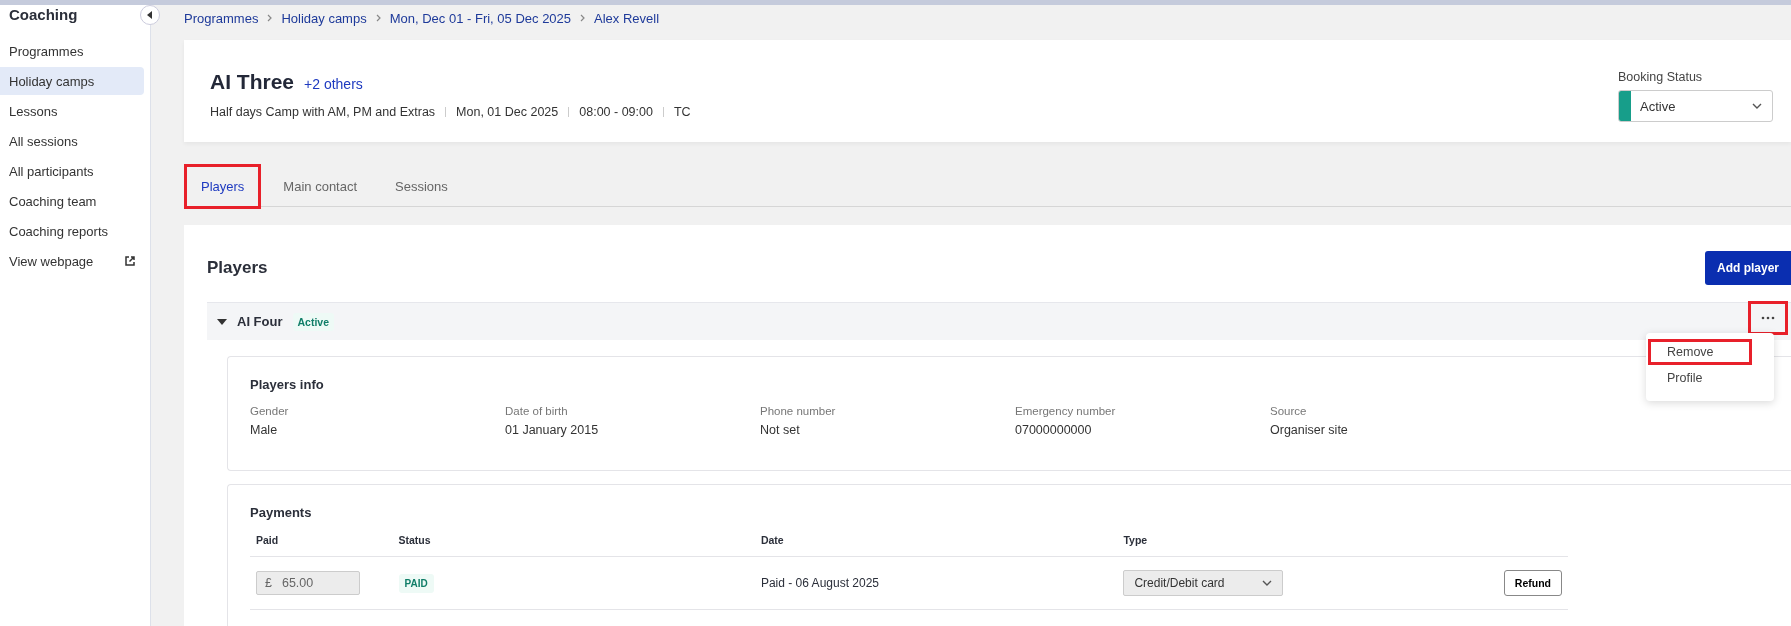 The image size is (1791, 626). Describe the element at coordinates (798, 411) in the screenshot. I see `field-label: Phone number` at that location.